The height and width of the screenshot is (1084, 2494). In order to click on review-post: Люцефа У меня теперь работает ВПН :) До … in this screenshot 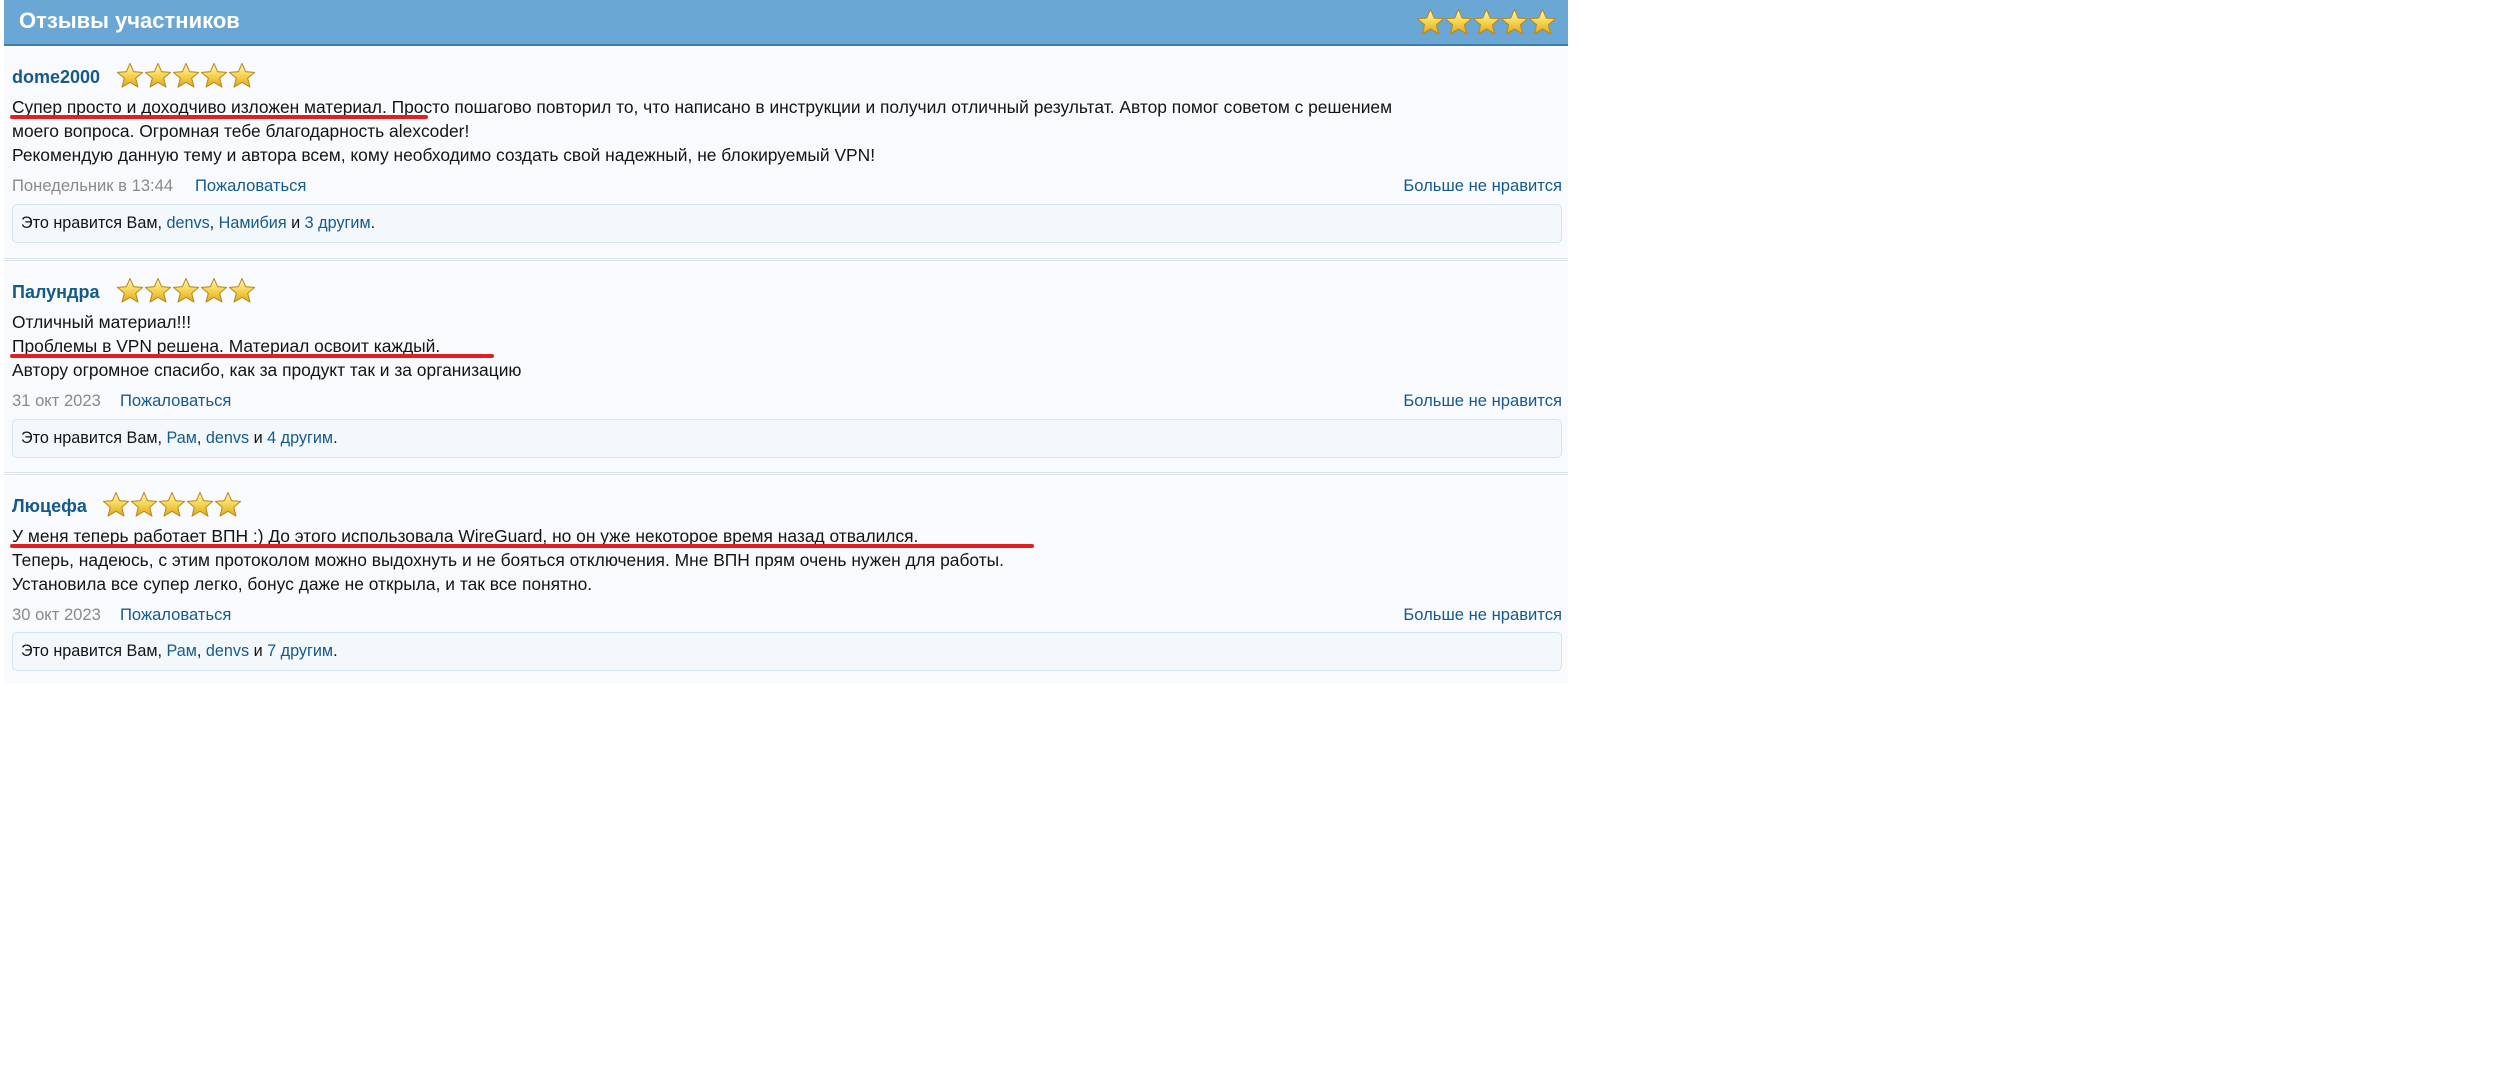, I will do `click(786, 580)`.